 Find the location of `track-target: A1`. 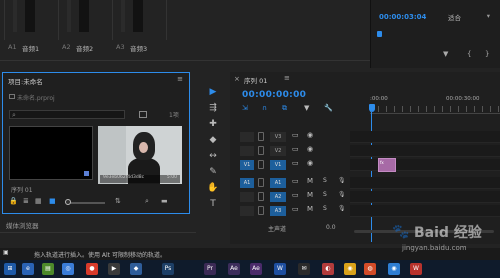

track-target: A1 is located at coordinates (278, 183).